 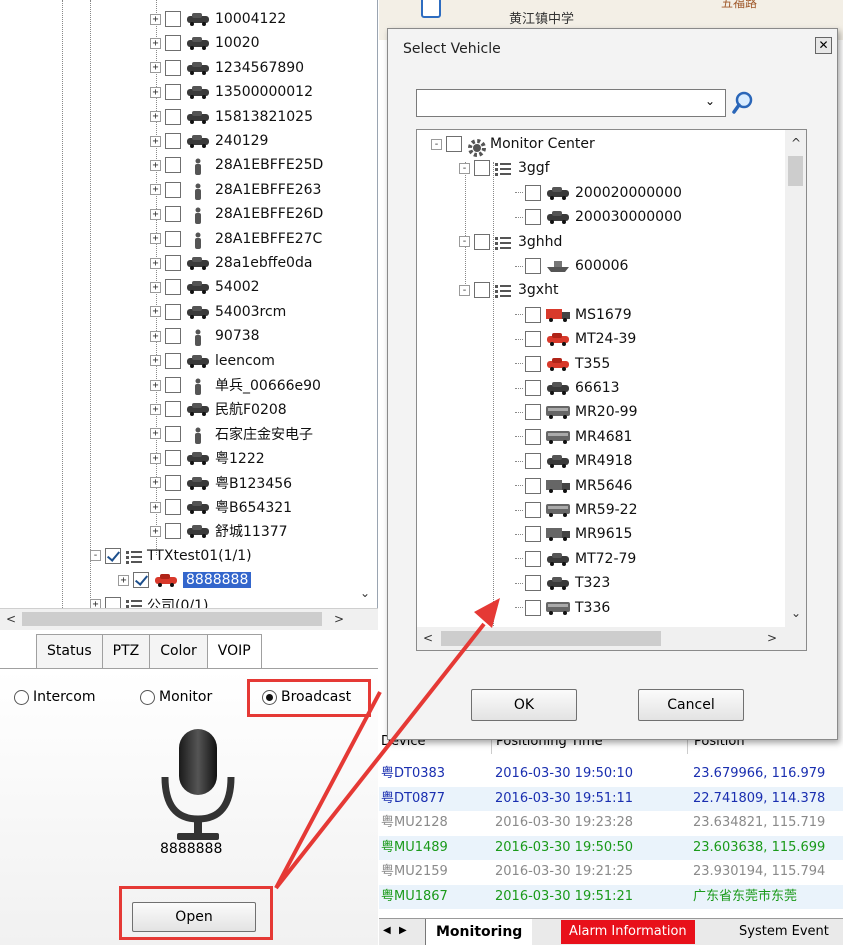 What do you see at coordinates (772, 638) in the screenshot?
I see `hscroll-right-arrow-icon: >` at bounding box center [772, 638].